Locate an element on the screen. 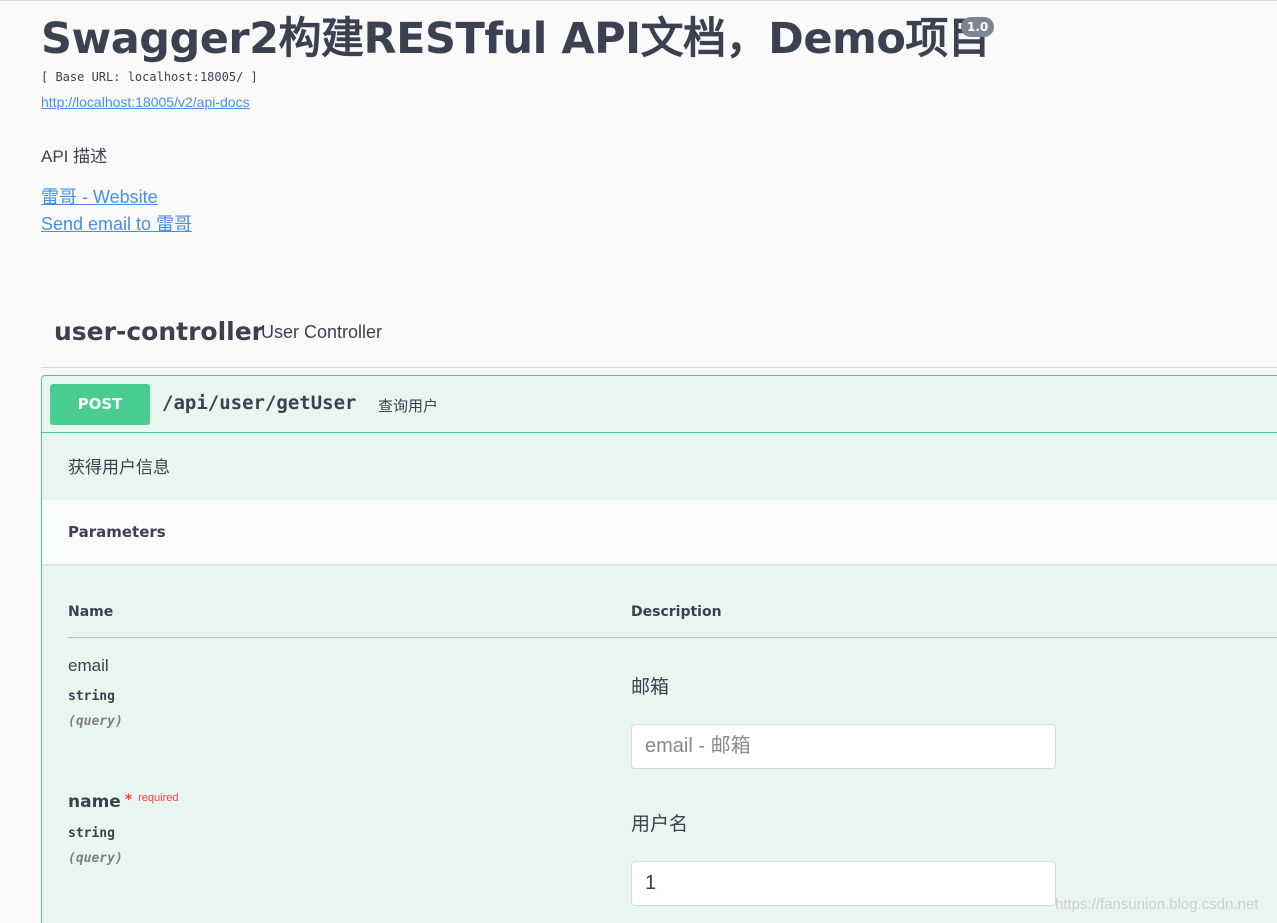 This screenshot has height=923, width=1277. base-url: [ Base URL: localhost:18005/ ] is located at coordinates (149, 77).